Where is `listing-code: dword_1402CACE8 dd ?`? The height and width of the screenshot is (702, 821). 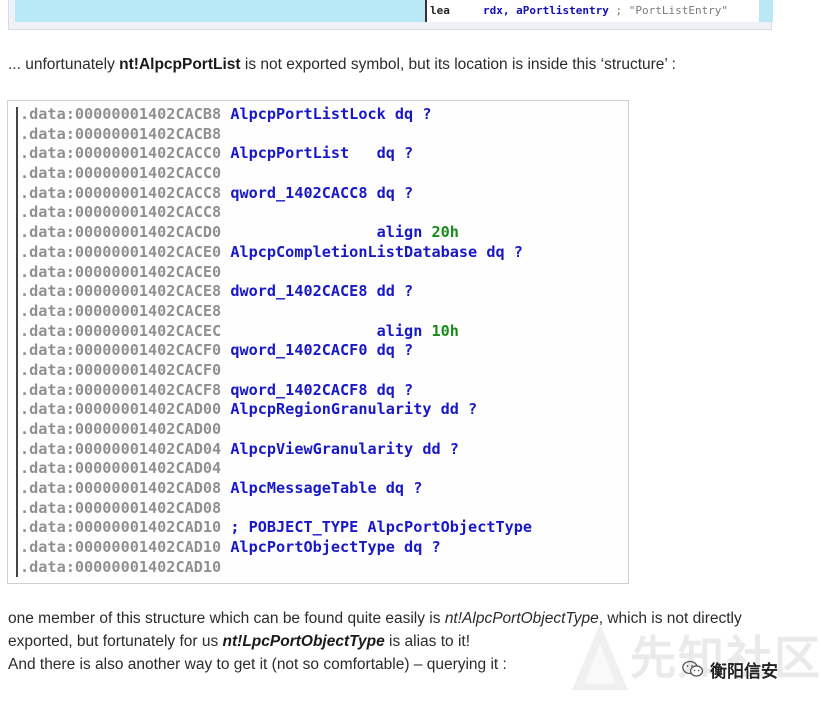 listing-code: dword_1402CACE8 dd ? is located at coordinates (317, 291).